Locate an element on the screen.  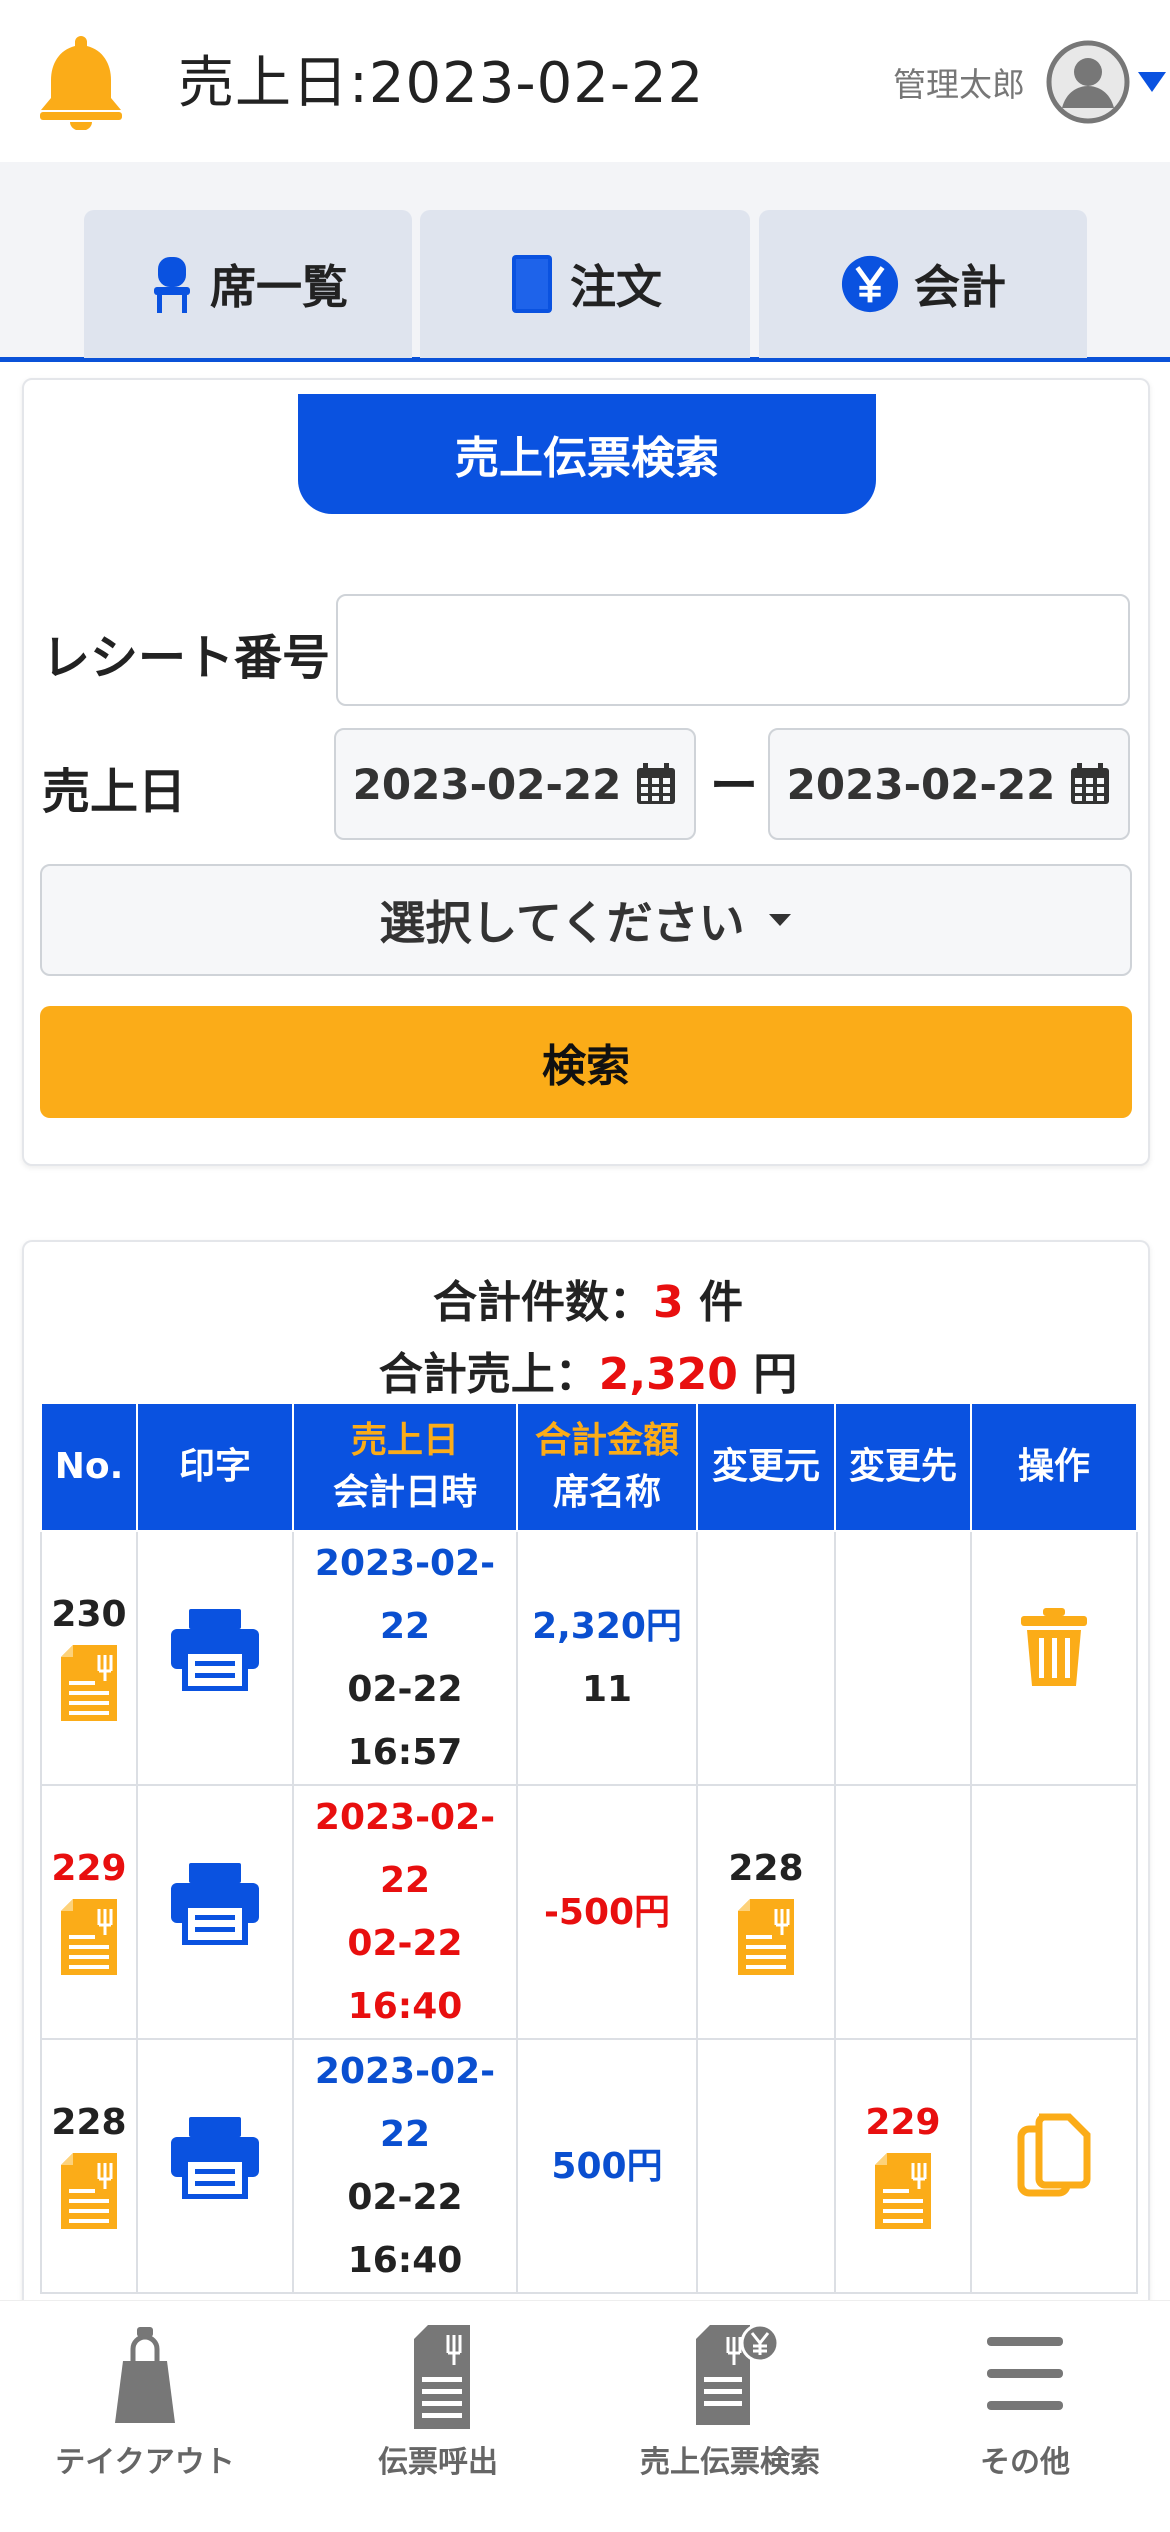
col-header-amount: 合計金額 席名称 is located at coordinates (607, 1467).